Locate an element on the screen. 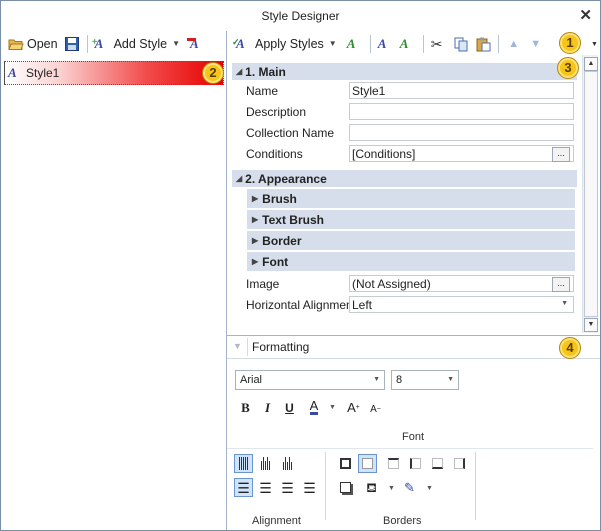  align-bottom-button is located at coordinates (287, 463).